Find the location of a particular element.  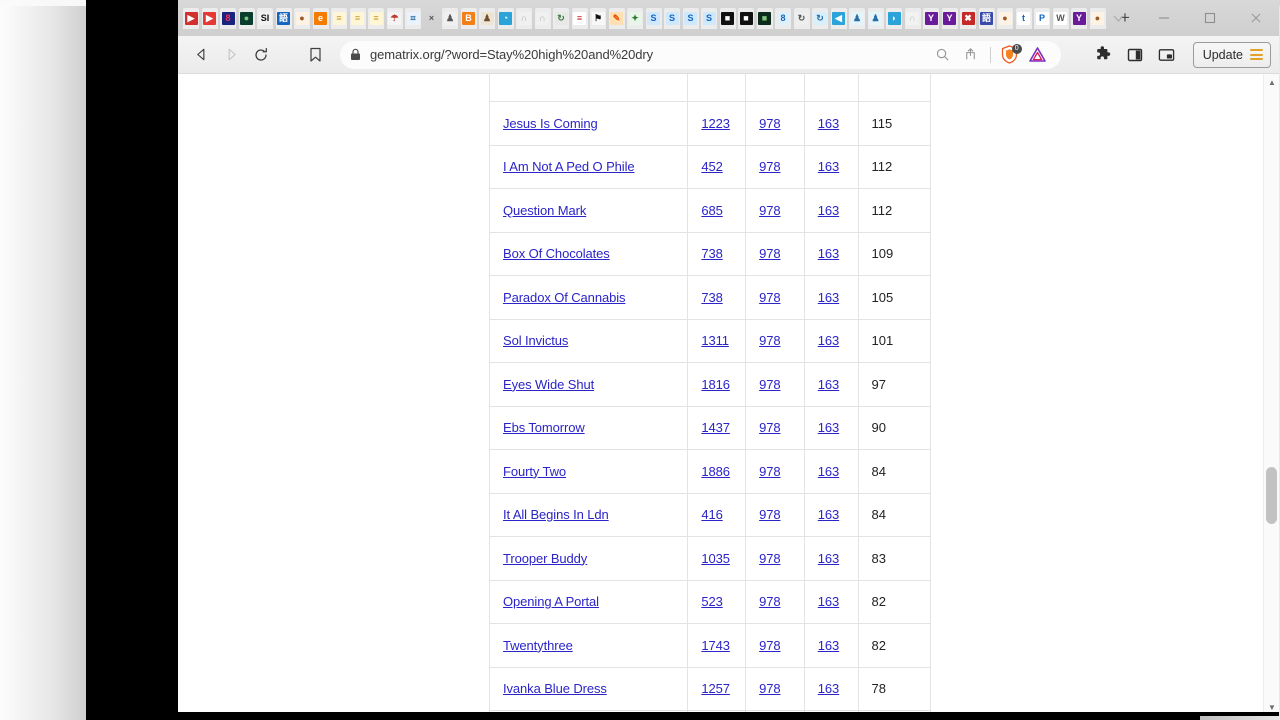

pinned-tab-44: ● is located at coordinates (1005, 18).